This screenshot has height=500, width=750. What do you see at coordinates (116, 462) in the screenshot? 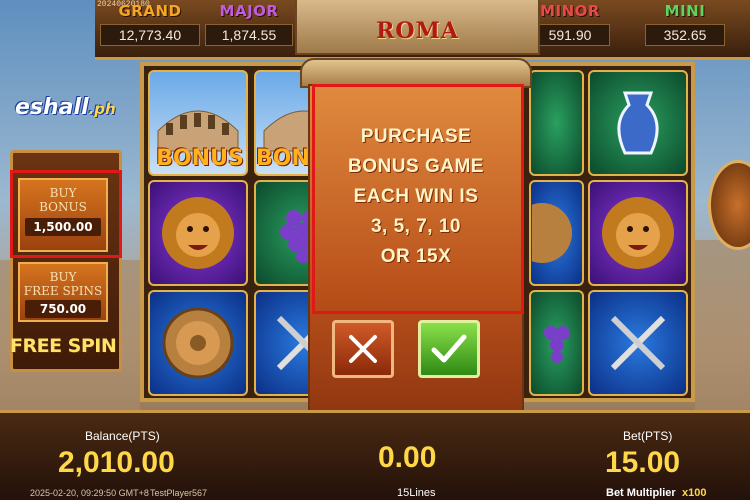
I see `balance-value: 2,010.00` at bounding box center [116, 462].